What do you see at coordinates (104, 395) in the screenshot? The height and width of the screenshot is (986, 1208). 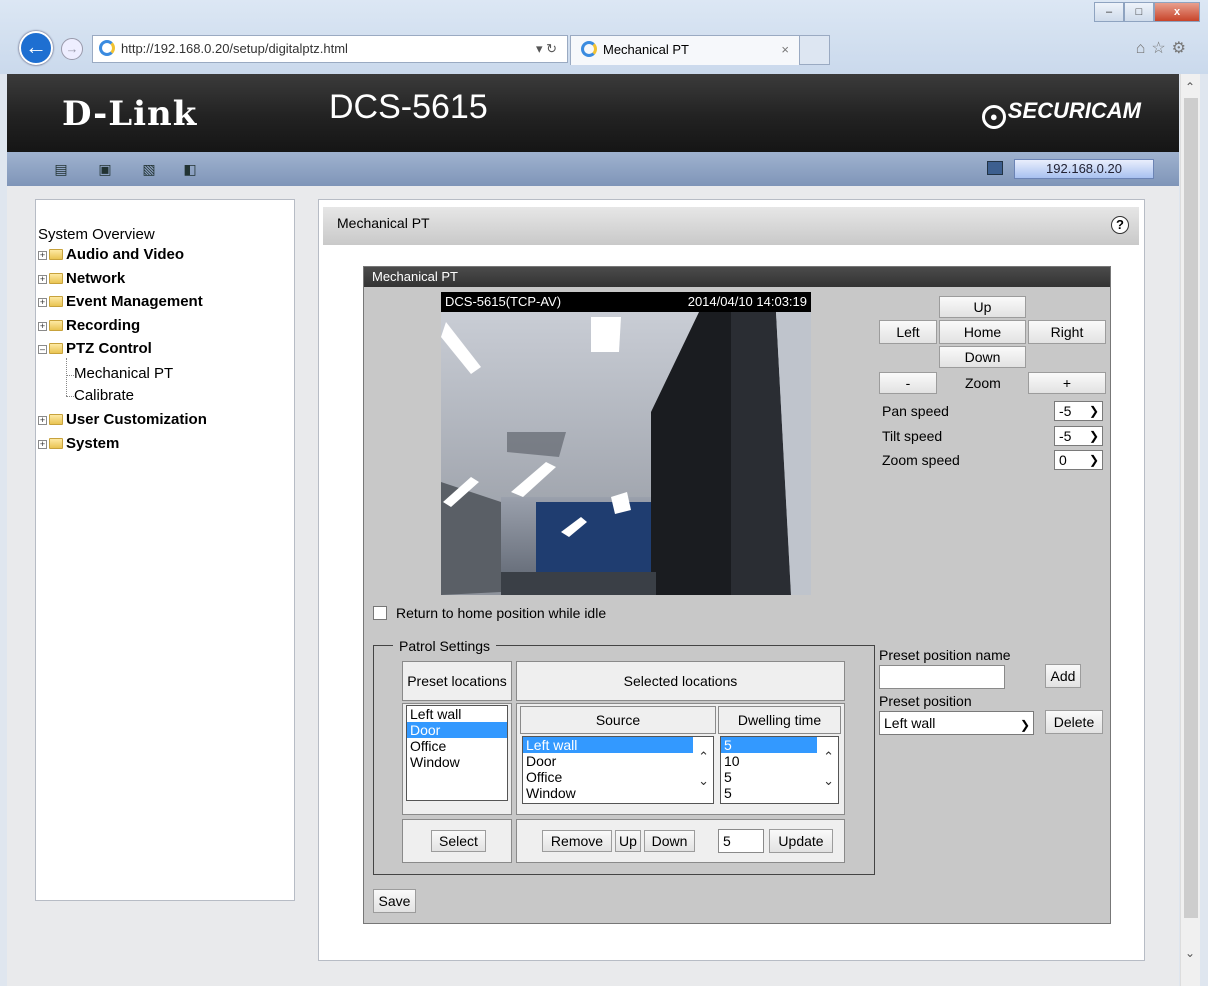 I see `sidebar-item-calibrate: Calibrate` at bounding box center [104, 395].